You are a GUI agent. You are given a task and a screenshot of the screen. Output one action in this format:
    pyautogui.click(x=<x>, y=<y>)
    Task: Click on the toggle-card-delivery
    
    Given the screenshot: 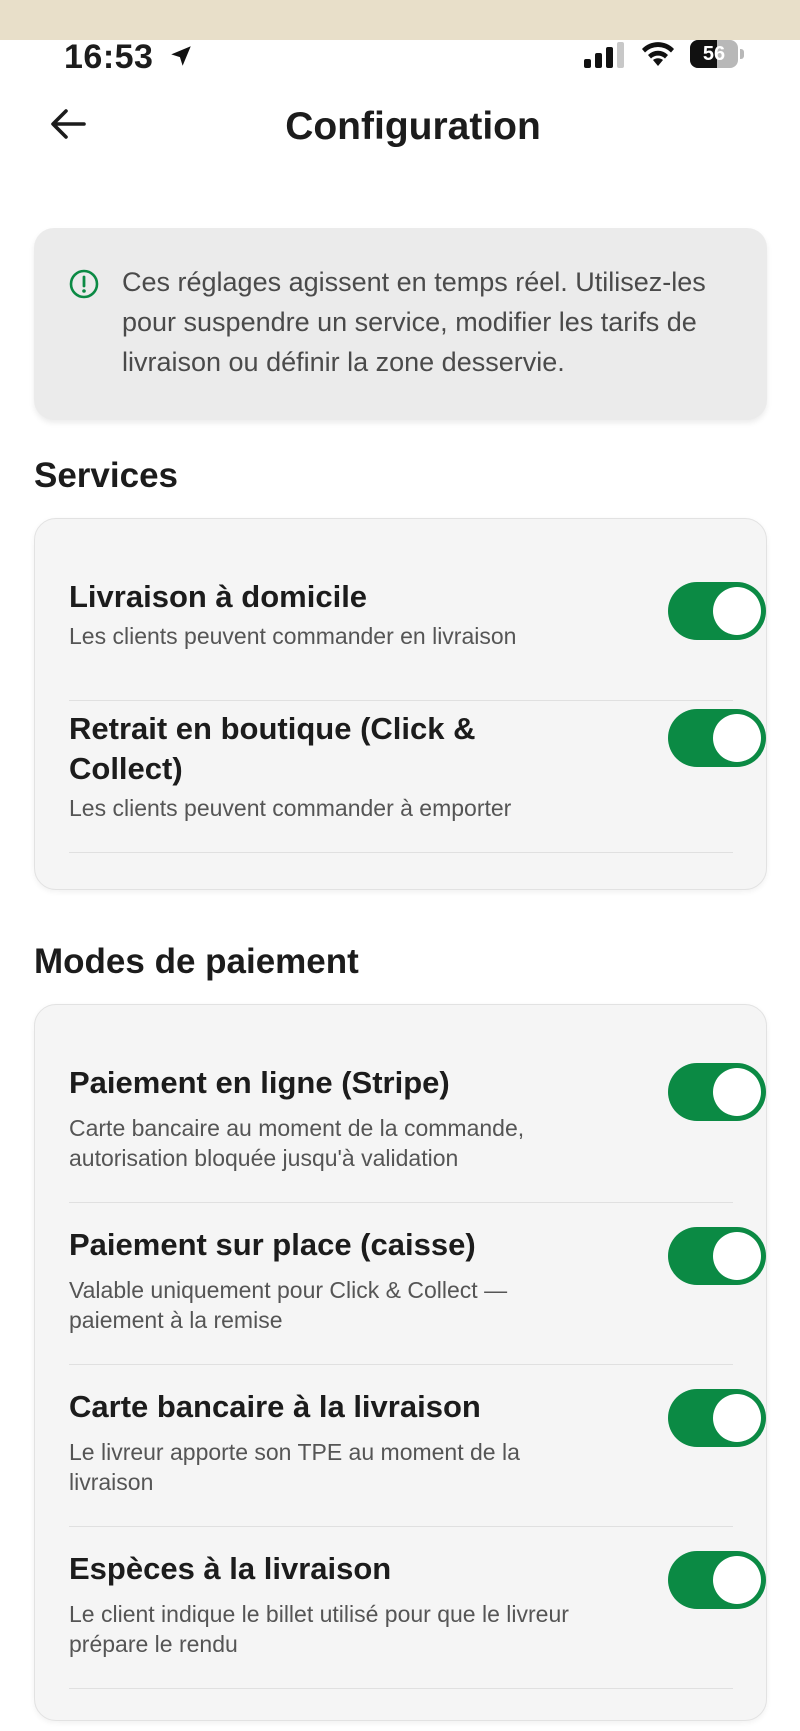 What is the action you would take?
    pyautogui.click(x=717, y=1418)
    